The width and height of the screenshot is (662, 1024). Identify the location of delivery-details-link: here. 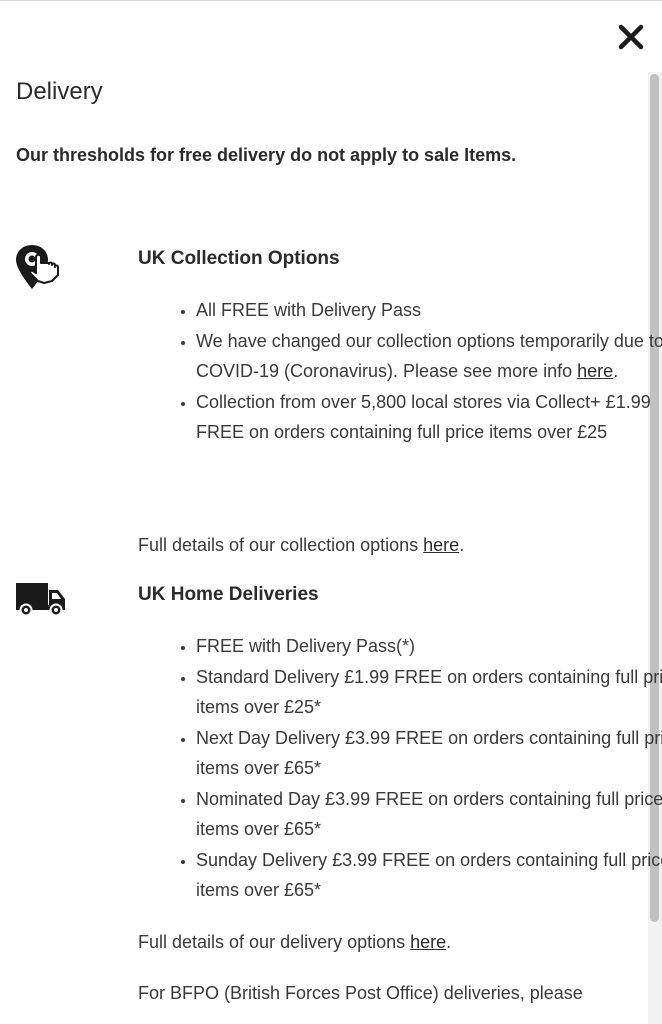
(428, 942).